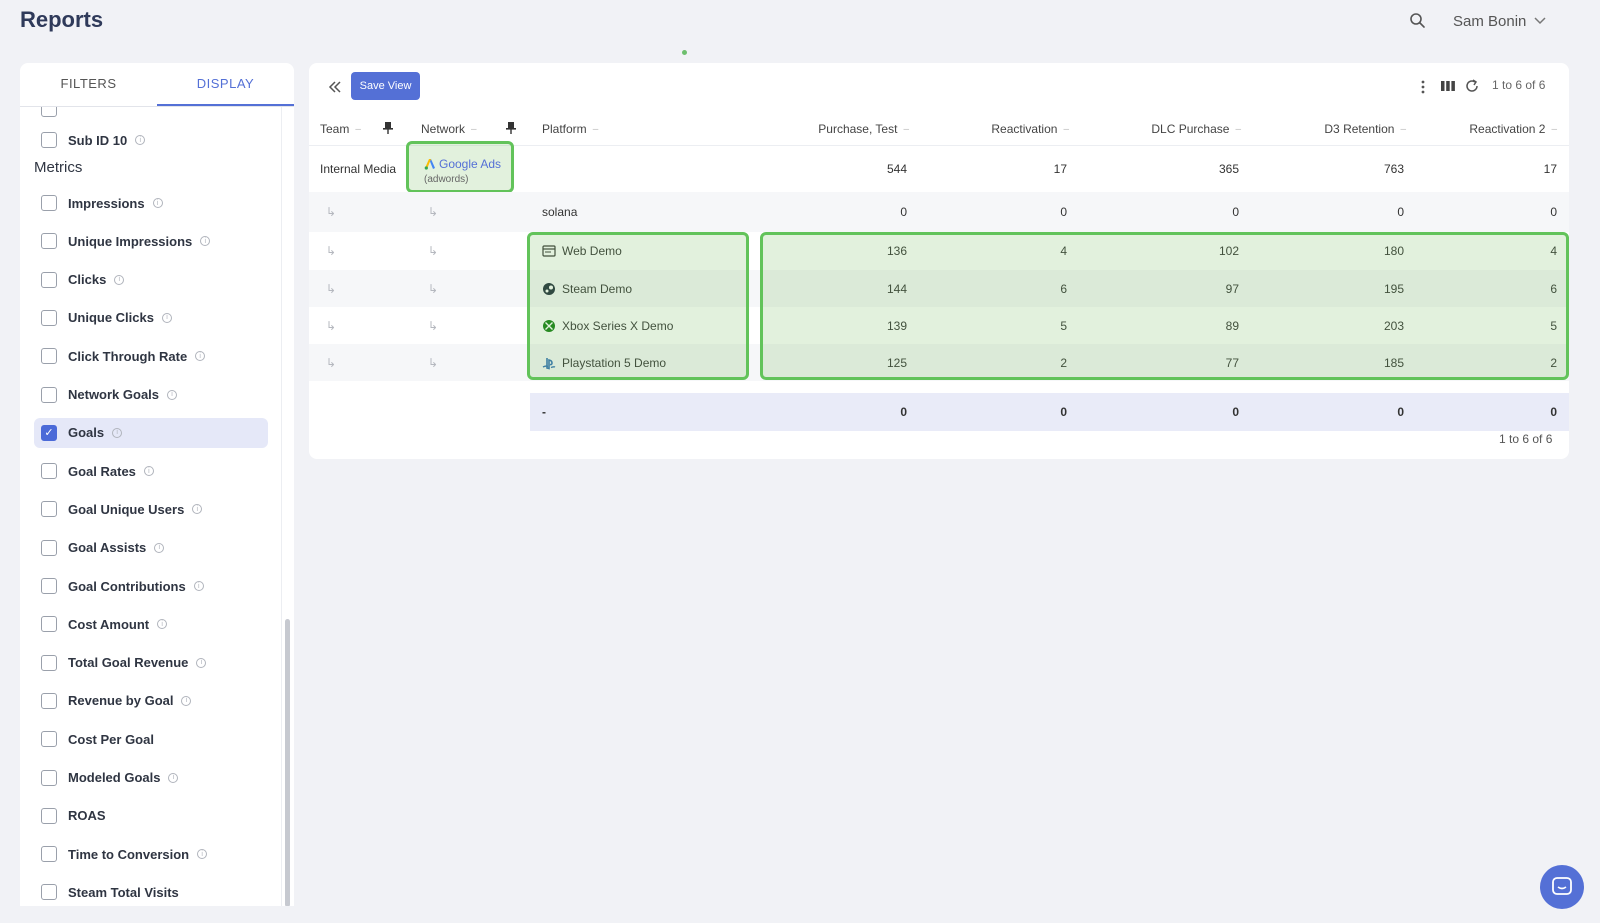 This screenshot has height=923, width=1600. Describe the element at coordinates (1499, 21) in the screenshot. I see `user-menu: Sam Bonin` at that location.